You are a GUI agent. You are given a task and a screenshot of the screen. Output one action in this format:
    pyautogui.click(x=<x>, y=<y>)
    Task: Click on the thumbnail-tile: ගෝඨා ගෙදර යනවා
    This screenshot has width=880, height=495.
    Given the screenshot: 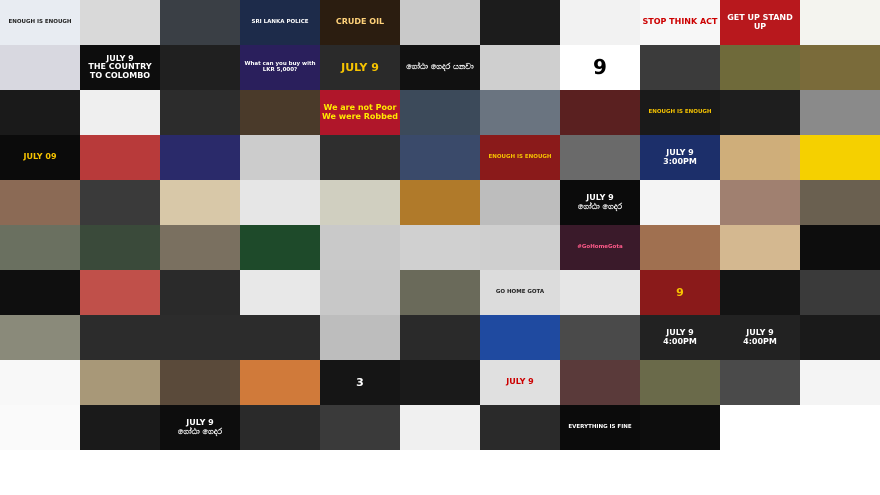 What is the action you would take?
    pyautogui.click(x=440, y=67)
    